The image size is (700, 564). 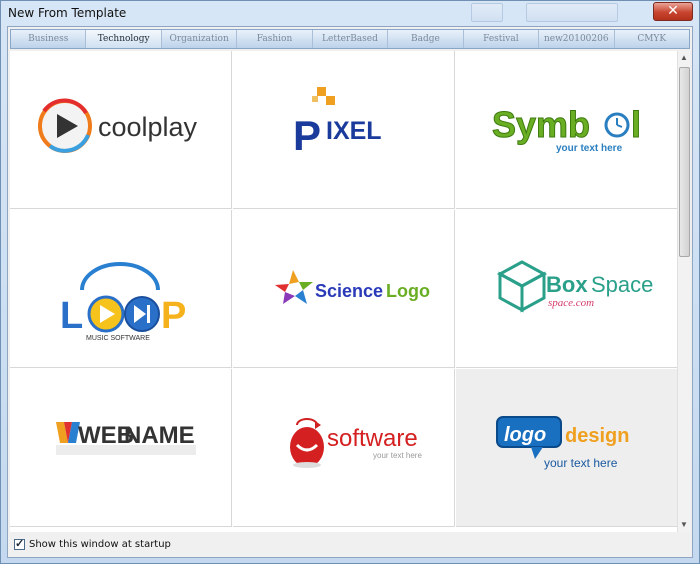 I want to click on loop-logo: L P MUSIC SOFTWARE, so click(x=123, y=302).